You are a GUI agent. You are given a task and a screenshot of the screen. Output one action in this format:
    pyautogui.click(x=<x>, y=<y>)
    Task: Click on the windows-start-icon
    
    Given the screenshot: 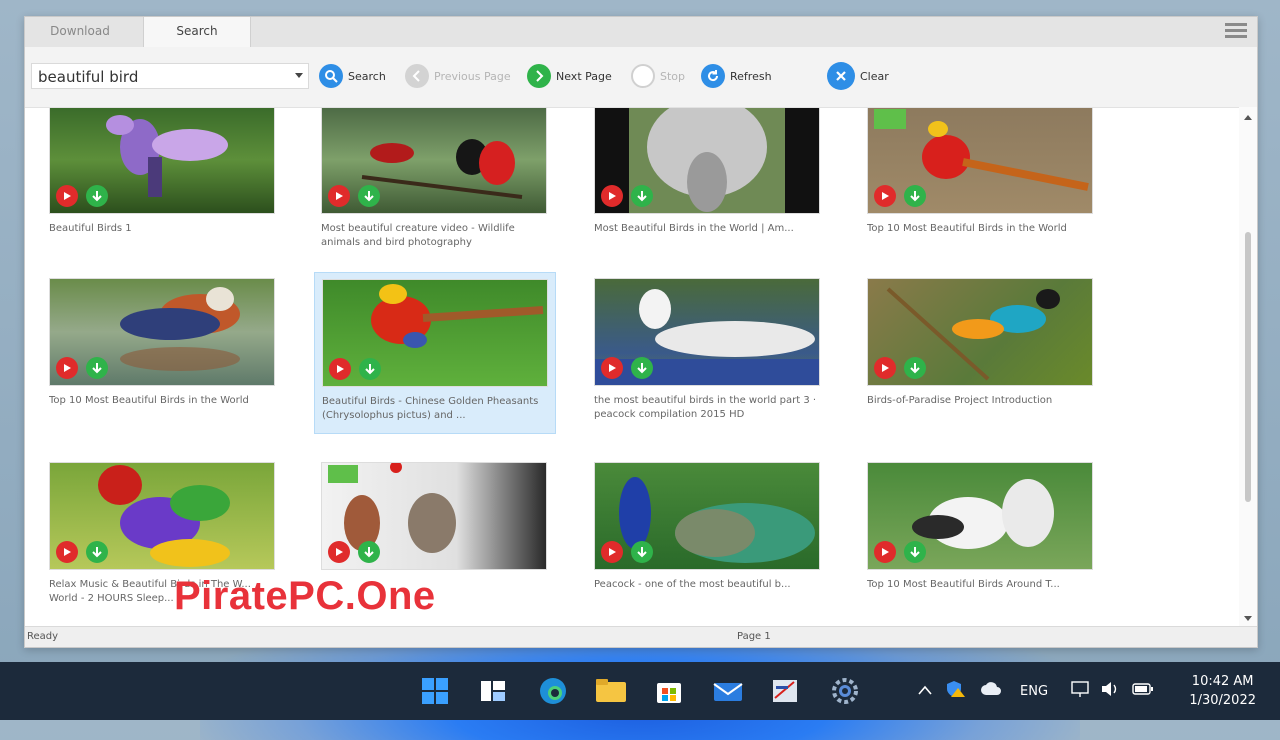 What is the action you would take?
    pyautogui.click(x=435, y=691)
    